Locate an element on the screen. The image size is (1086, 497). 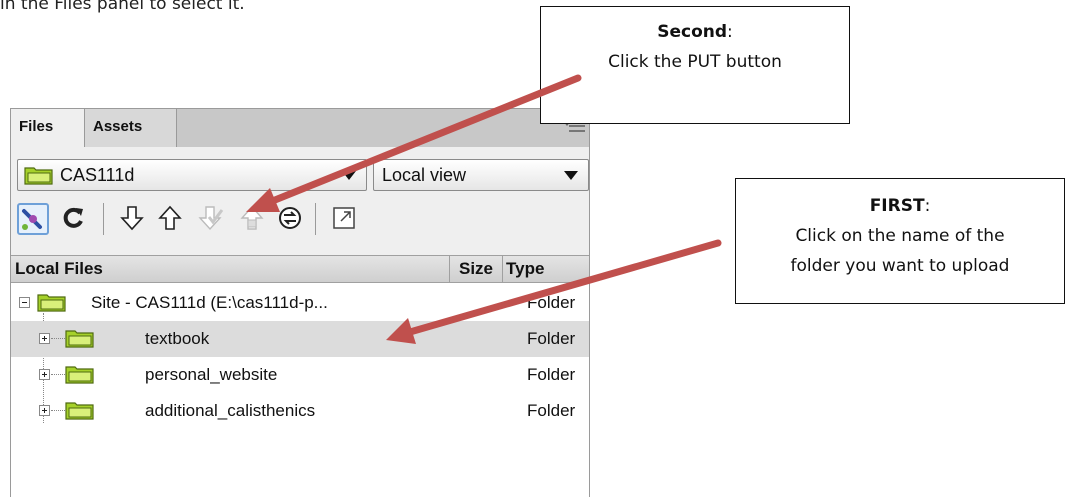
arrow-head-textbook is located at coordinates (401, 331).